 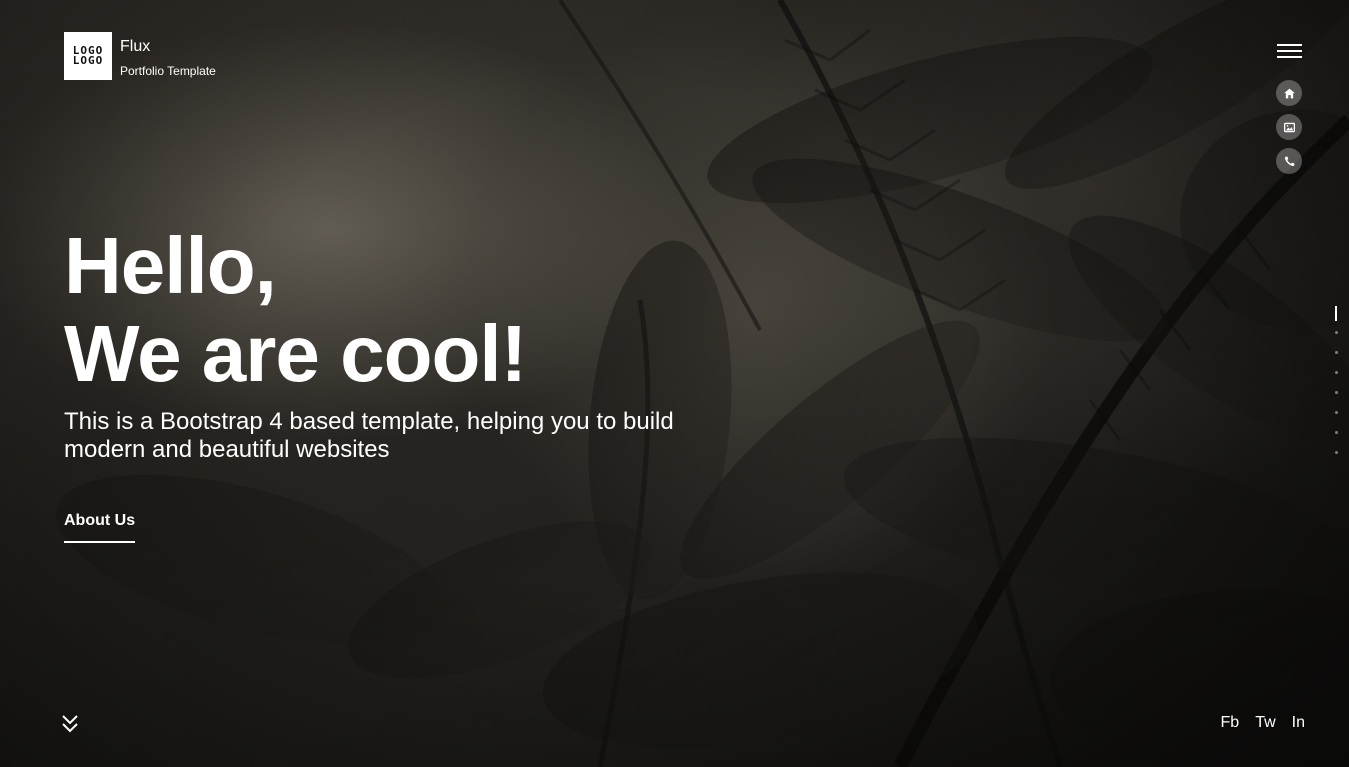 I want to click on gallery-icon, so click(x=1289, y=127).